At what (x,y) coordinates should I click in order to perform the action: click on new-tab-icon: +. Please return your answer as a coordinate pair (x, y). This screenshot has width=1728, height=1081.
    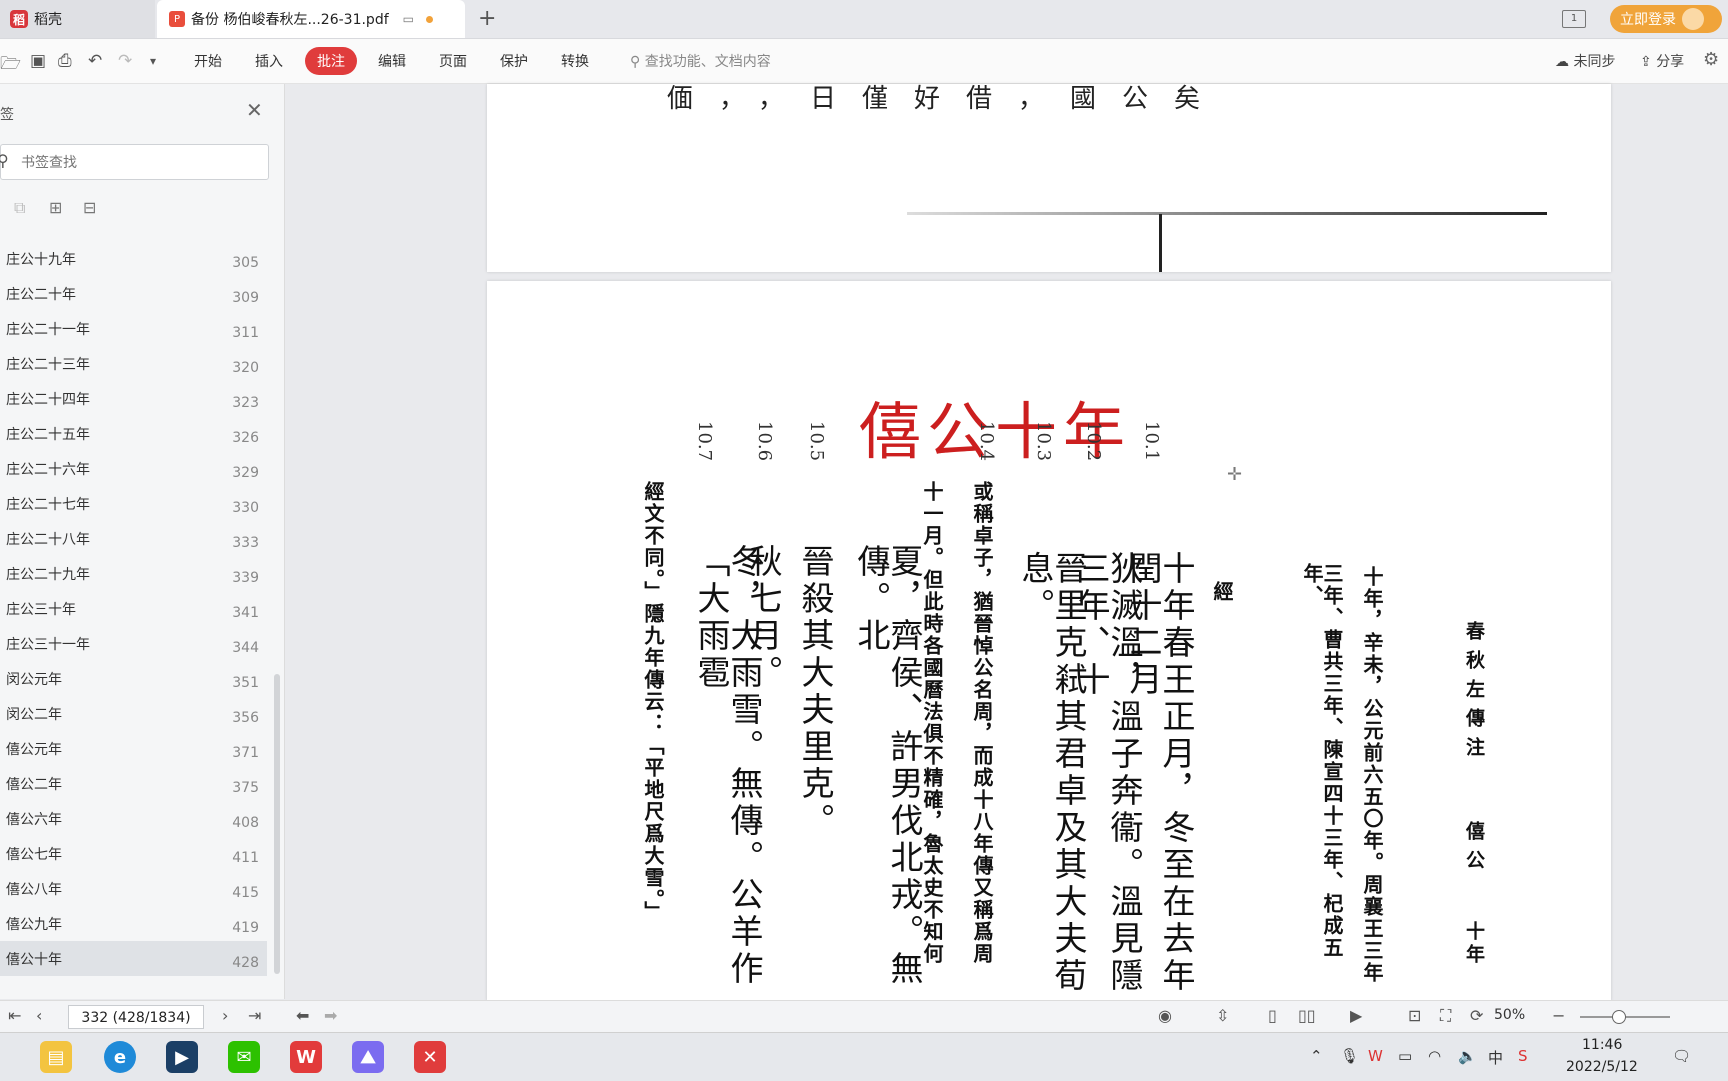
    Looking at the image, I should click on (487, 18).